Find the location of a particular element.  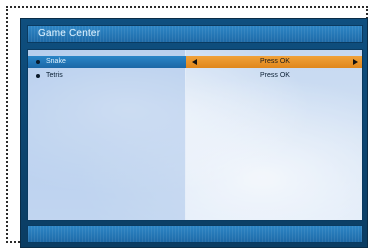

triangle-right-icon is located at coordinates (355, 62).